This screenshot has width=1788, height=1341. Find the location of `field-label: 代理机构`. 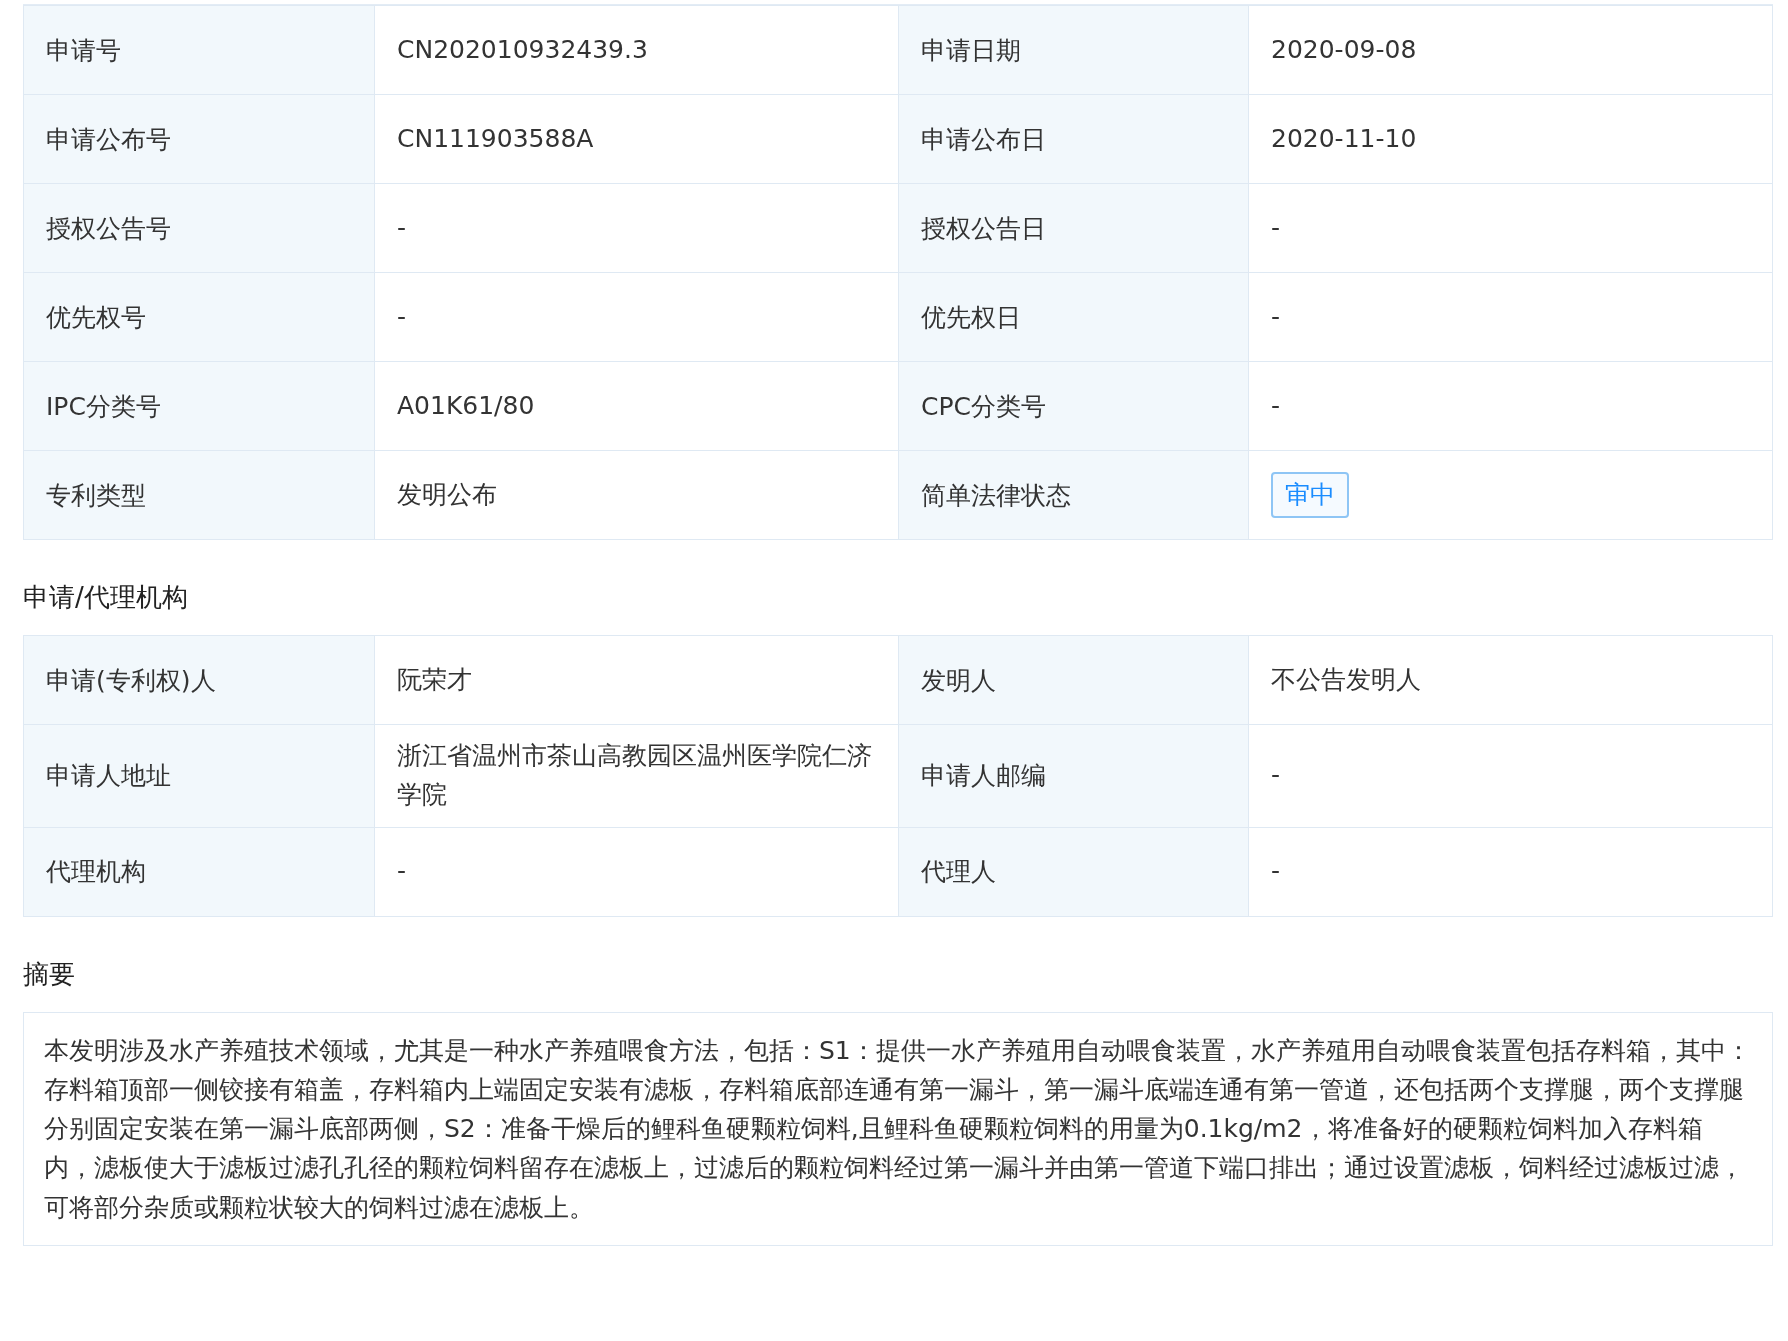

field-label: 代理机构 is located at coordinates (199, 871).